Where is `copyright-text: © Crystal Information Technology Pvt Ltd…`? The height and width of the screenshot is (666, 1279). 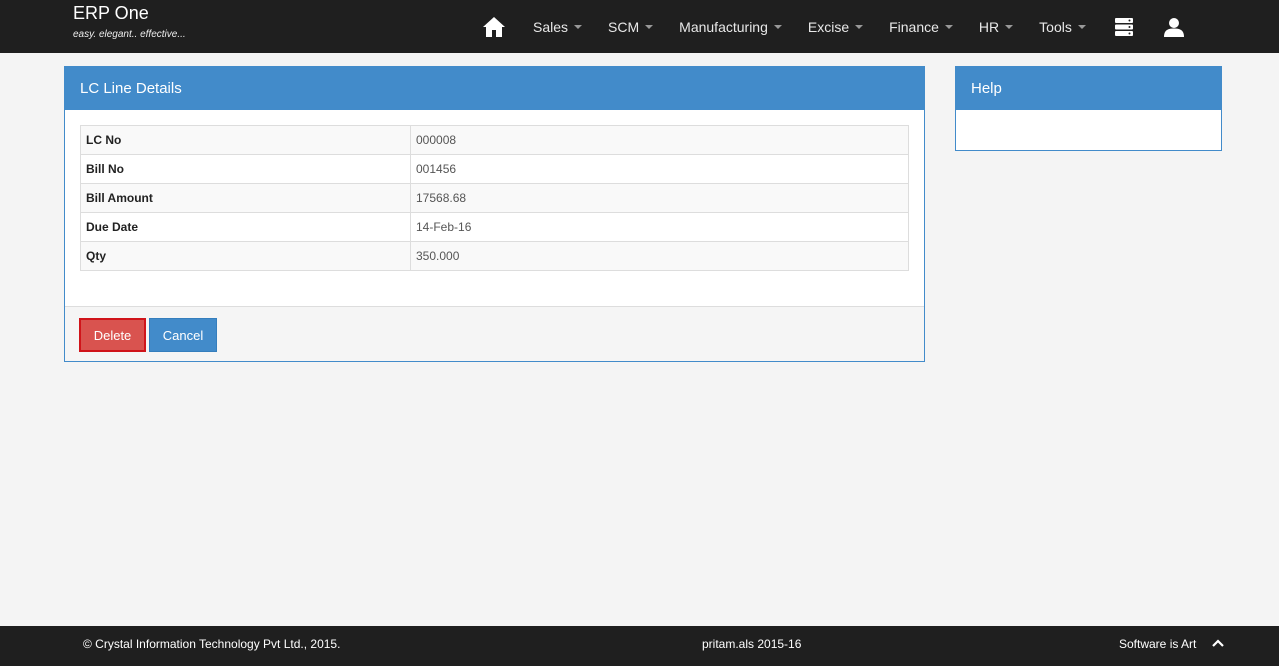
copyright-text: © Crystal Information Technology Pvt Ltd… is located at coordinates (212, 644).